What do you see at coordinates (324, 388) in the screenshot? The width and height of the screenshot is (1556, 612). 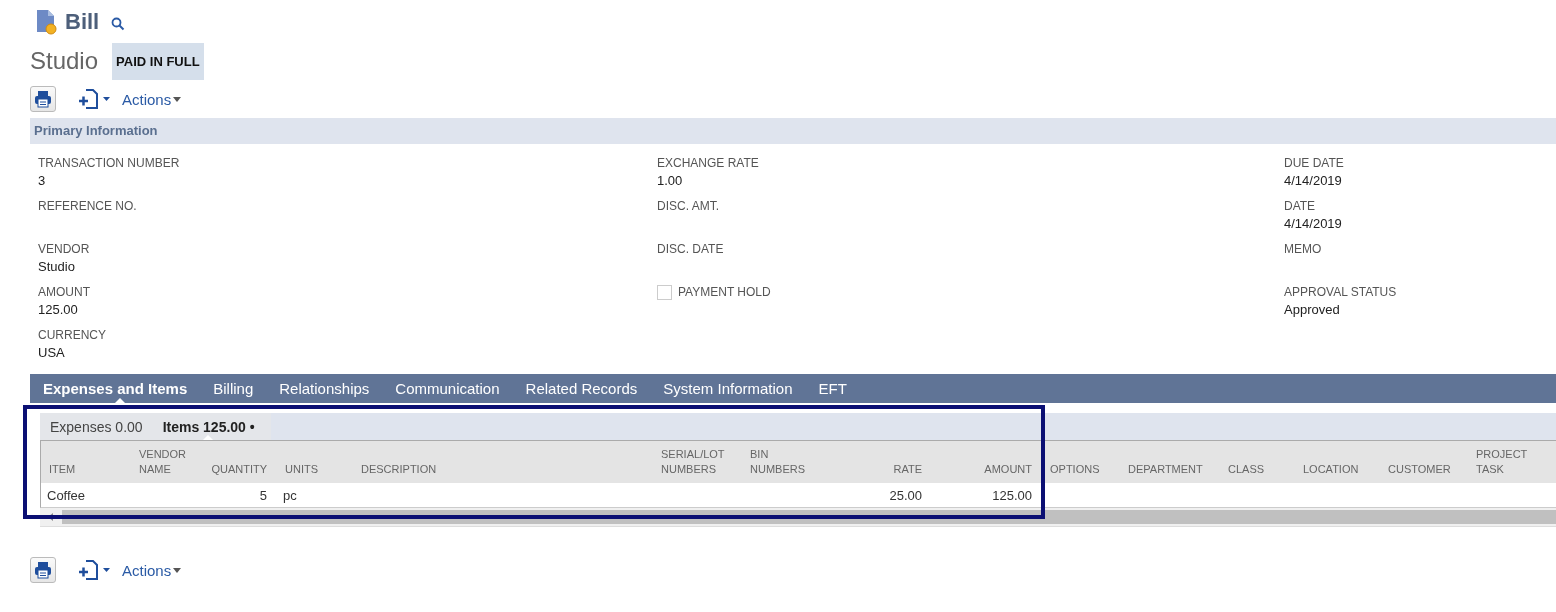 I see `tab: Relationships` at bounding box center [324, 388].